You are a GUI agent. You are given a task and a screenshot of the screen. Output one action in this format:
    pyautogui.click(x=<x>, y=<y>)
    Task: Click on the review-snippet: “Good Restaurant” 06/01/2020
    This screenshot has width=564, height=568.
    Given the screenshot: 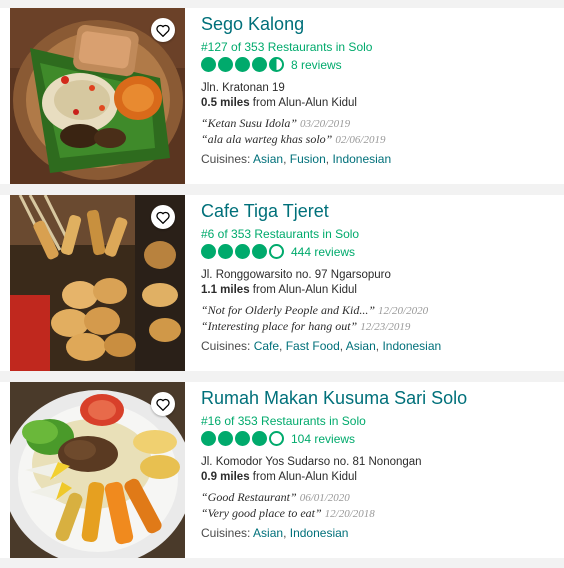 What is the action you would take?
    pyautogui.click(x=275, y=497)
    